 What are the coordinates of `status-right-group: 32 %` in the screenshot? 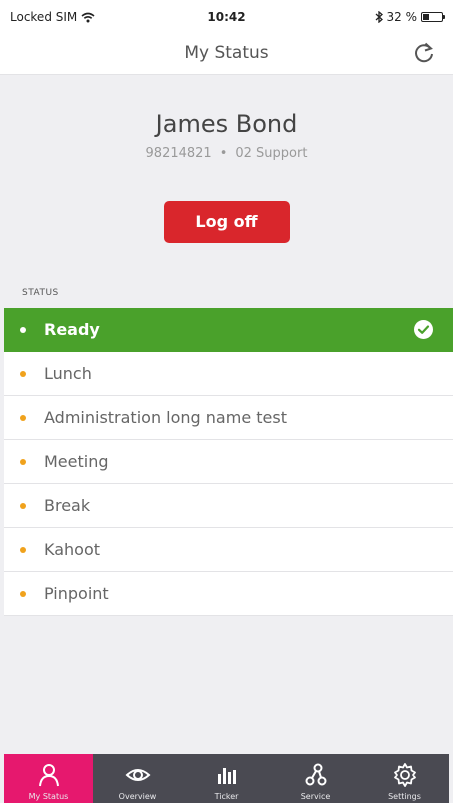 It's located at (410, 17).